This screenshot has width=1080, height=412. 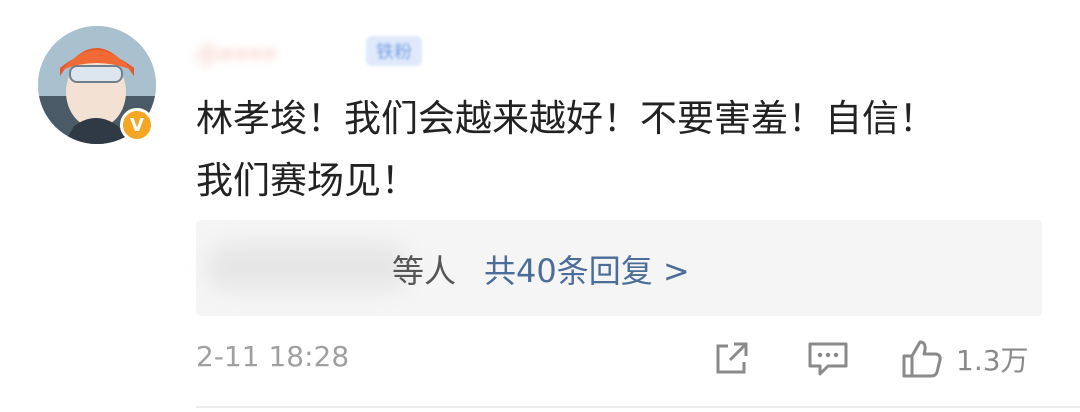 I want to click on like-icon, so click(x=922, y=359).